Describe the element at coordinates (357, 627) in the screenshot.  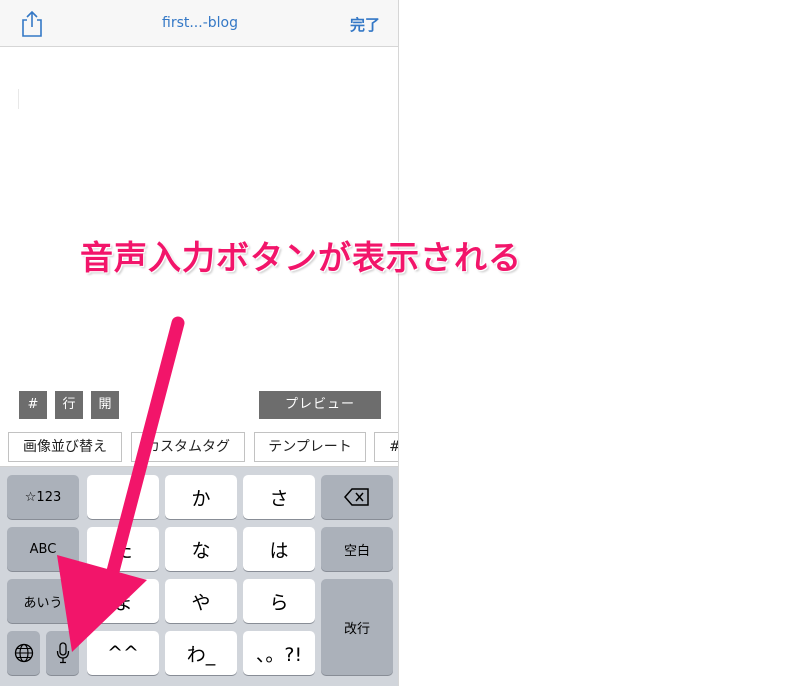
I see `enter-key: 改行` at that location.